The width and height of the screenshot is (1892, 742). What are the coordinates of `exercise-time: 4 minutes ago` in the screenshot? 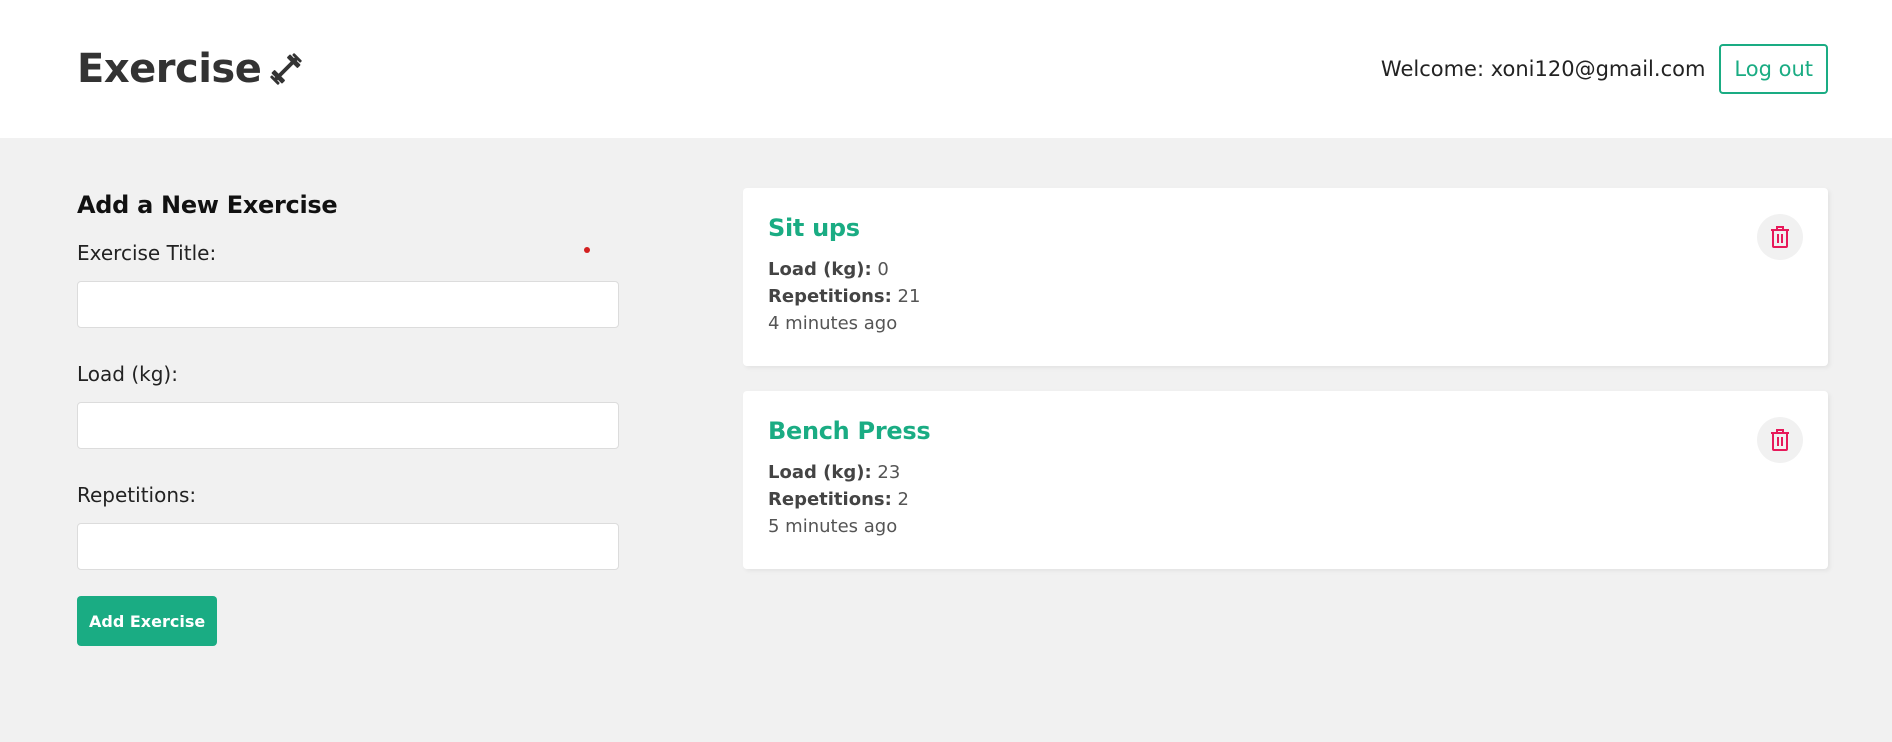 It's located at (833, 323).